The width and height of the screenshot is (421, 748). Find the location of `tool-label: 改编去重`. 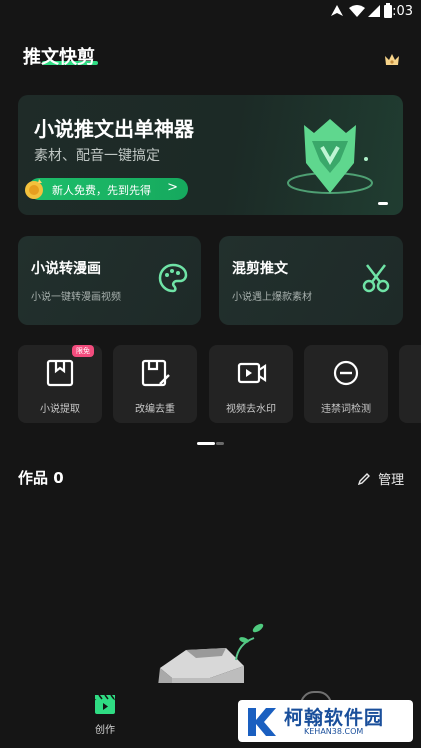

tool-label: 改编去重 is located at coordinates (155, 409).